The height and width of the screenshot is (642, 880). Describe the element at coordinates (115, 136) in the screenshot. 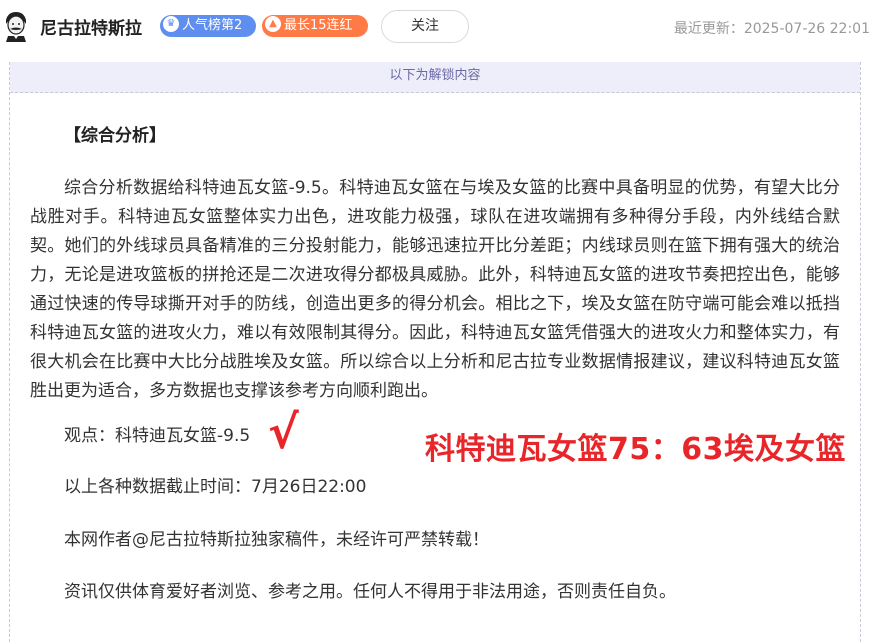

I see `section-title: 【综合分析】` at that location.